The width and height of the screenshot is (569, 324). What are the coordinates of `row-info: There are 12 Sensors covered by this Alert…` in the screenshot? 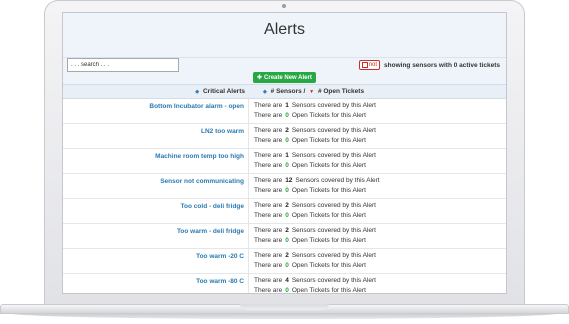 It's located at (314, 186).